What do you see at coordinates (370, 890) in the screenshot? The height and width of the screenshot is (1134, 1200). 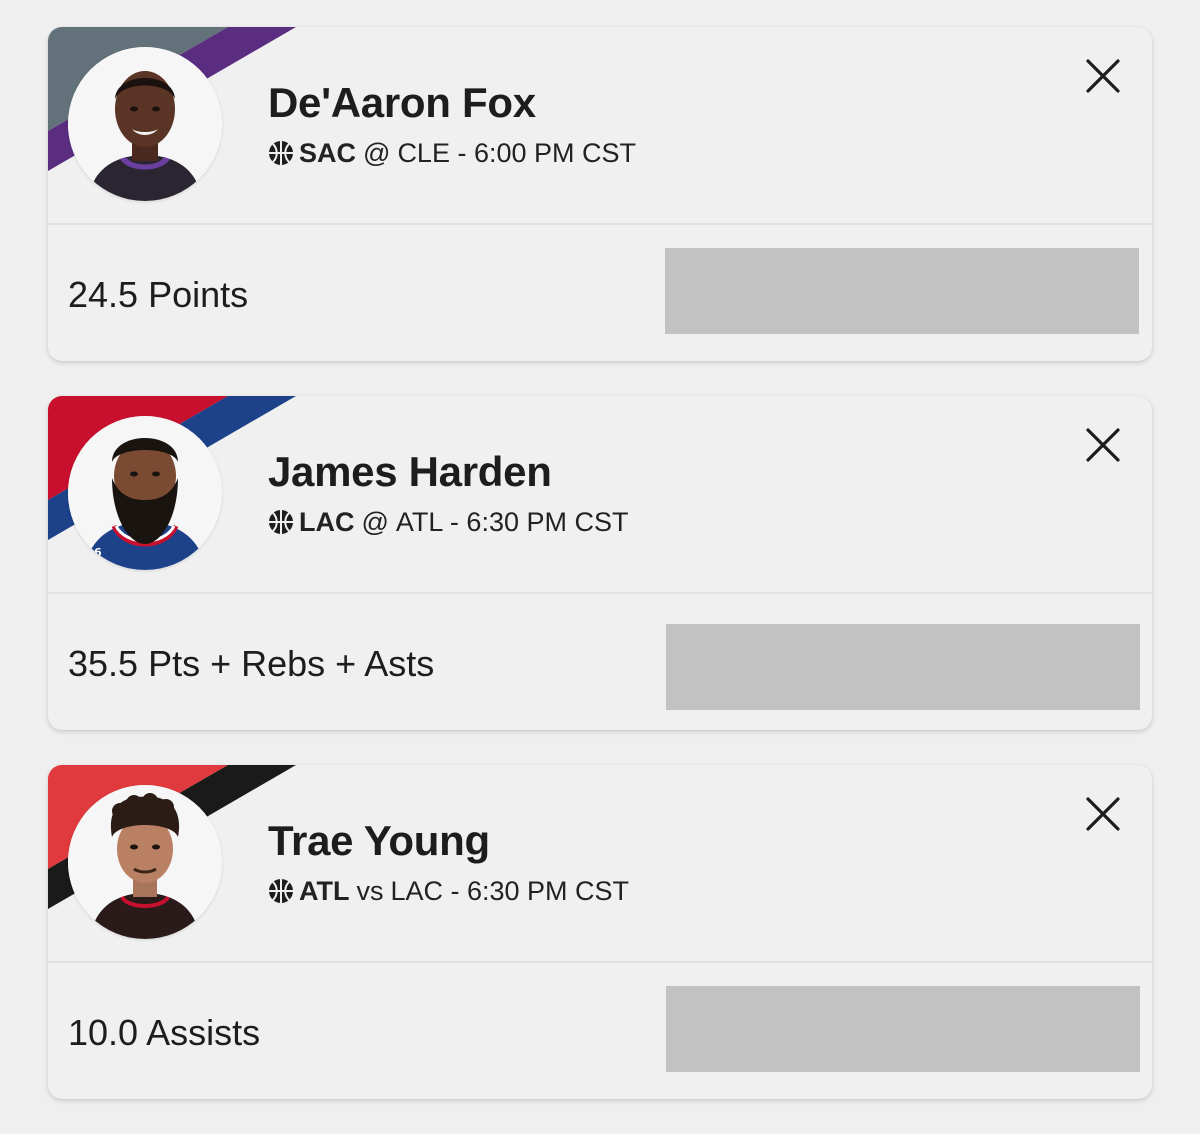 I see `matchup-separator: vs` at bounding box center [370, 890].